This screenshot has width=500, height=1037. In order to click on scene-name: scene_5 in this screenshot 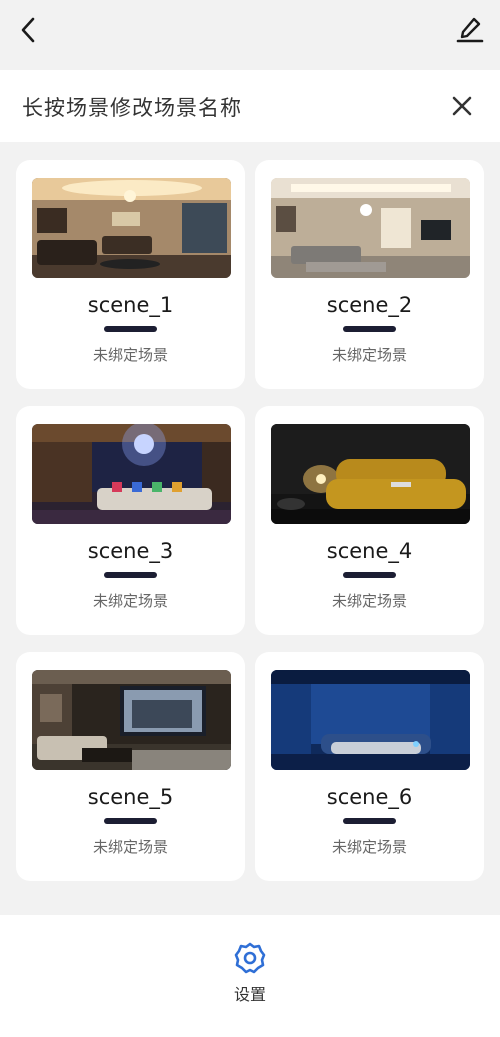, I will do `click(130, 797)`.